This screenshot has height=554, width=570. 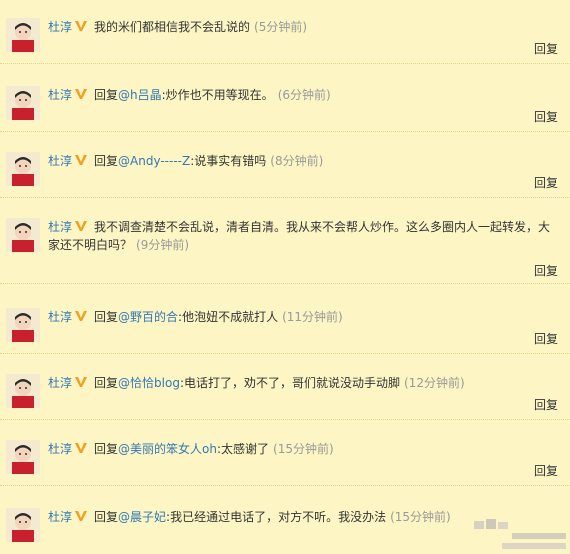 What do you see at coordinates (217, 95) in the screenshot?
I see `comment-text: :炒作也不用等现在。` at bounding box center [217, 95].